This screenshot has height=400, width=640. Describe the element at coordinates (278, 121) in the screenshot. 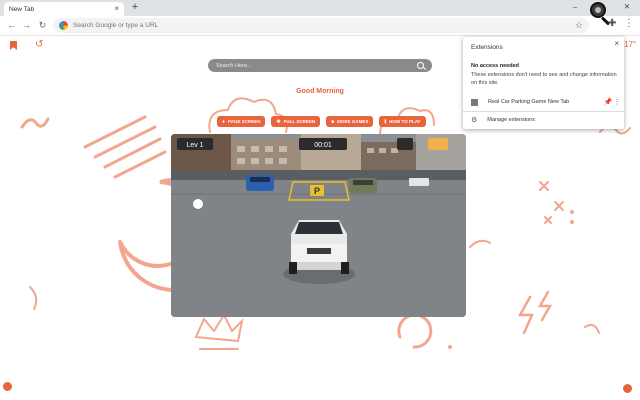

I see `fullscreen-icon: ✥` at that location.